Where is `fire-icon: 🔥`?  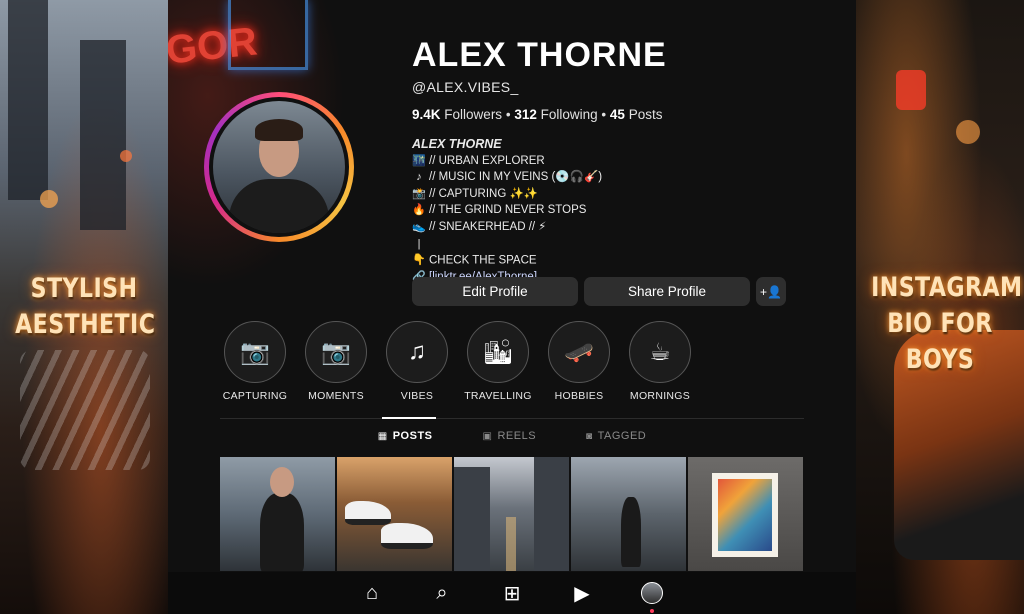
fire-icon: 🔥 is located at coordinates (419, 210).